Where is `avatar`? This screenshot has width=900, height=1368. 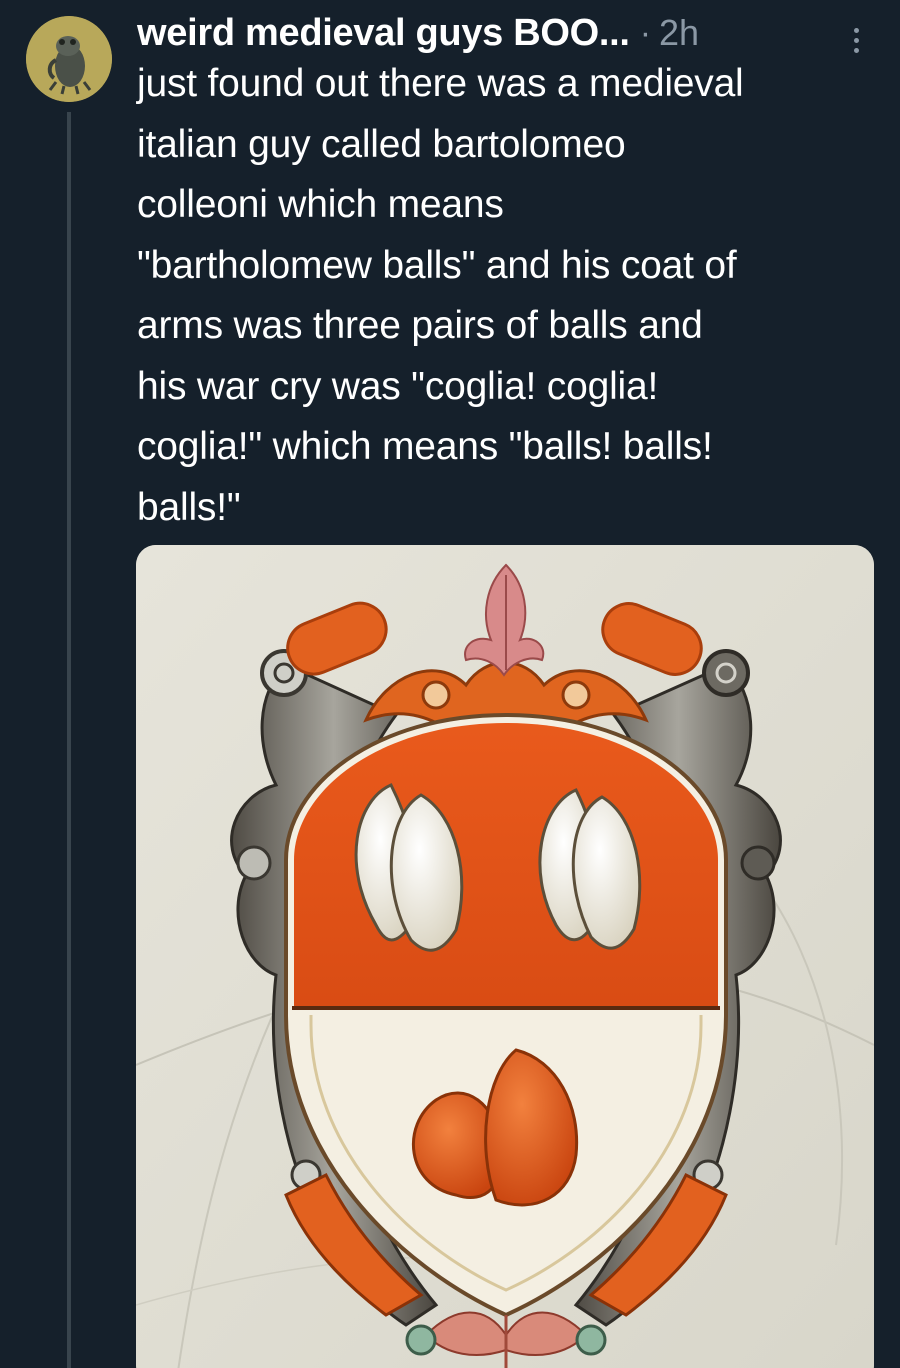
avatar is located at coordinates (69, 59).